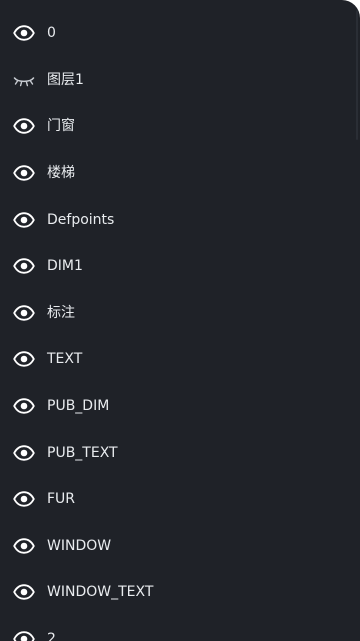  I want to click on layer-row: PUB_TEXT, so click(180, 452).